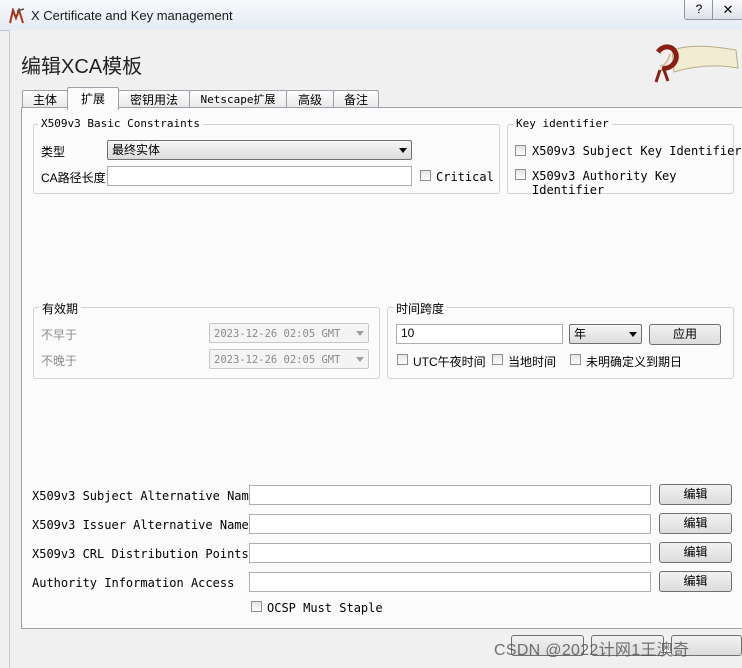  What do you see at coordinates (520, 174) in the screenshot?
I see `authority-key-identifier-checkbox` at bounding box center [520, 174].